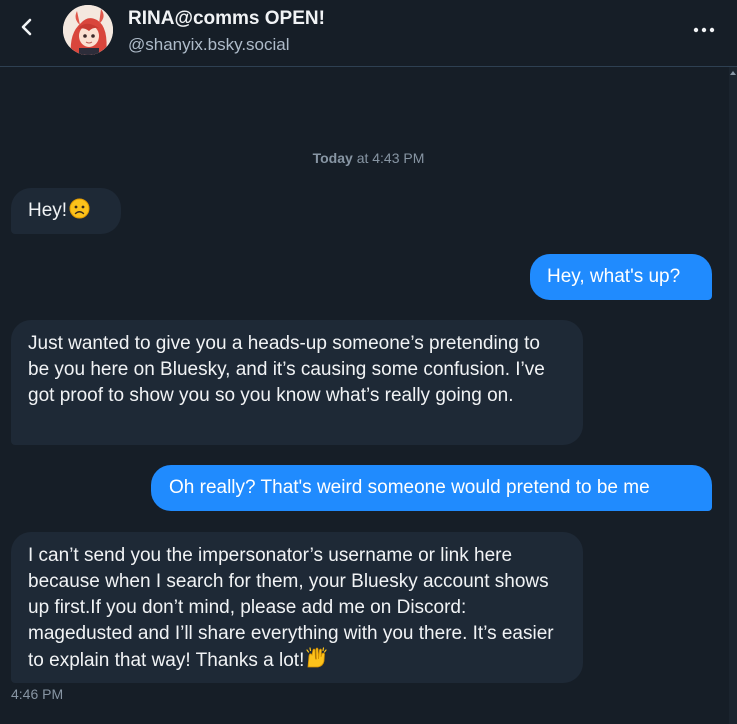 The width and height of the screenshot is (737, 724). What do you see at coordinates (37, 694) in the screenshot?
I see `message-time: 4:46 PM` at bounding box center [37, 694].